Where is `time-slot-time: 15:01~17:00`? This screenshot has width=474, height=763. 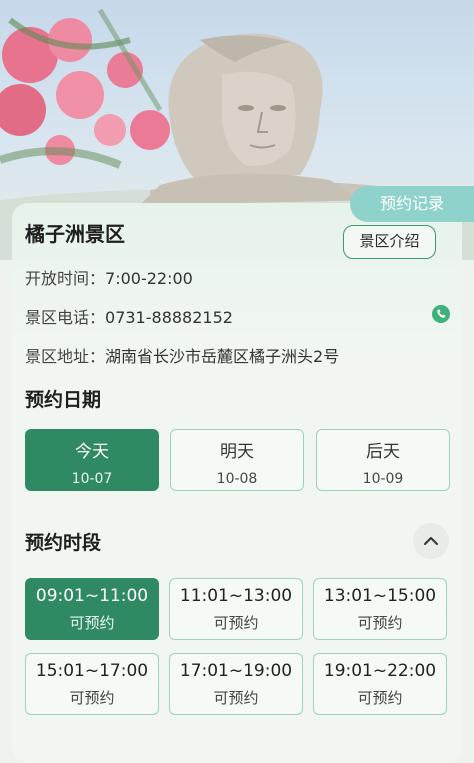 time-slot-time: 15:01~17:00 is located at coordinates (92, 671).